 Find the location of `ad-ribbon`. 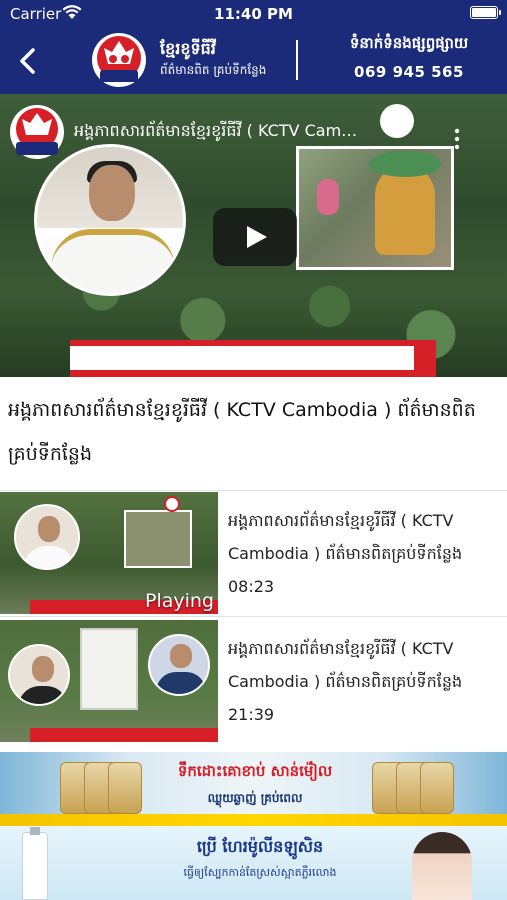

ad-ribbon is located at coordinates (253, 820).